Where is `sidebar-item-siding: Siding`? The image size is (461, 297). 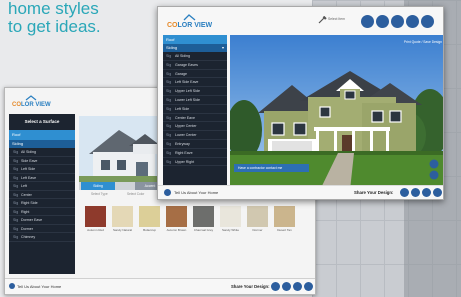
sidebar-item-siding: Siding is located at coordinates (42, 144).